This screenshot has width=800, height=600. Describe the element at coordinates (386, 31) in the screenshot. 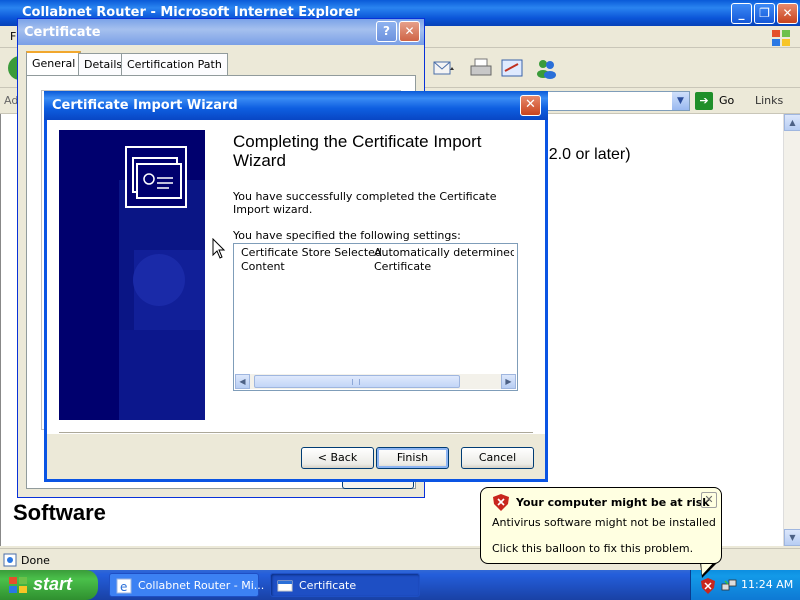

I see `help-button: ?` at that location.